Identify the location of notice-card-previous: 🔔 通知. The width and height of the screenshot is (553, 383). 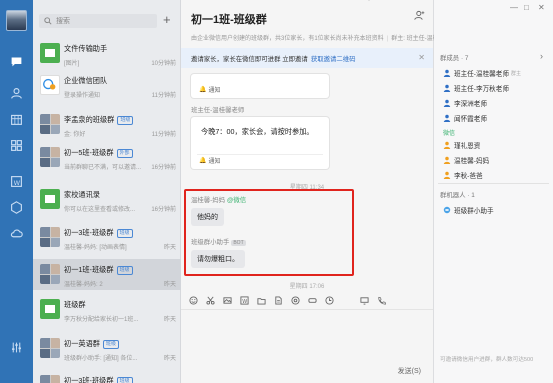
(260, 86).